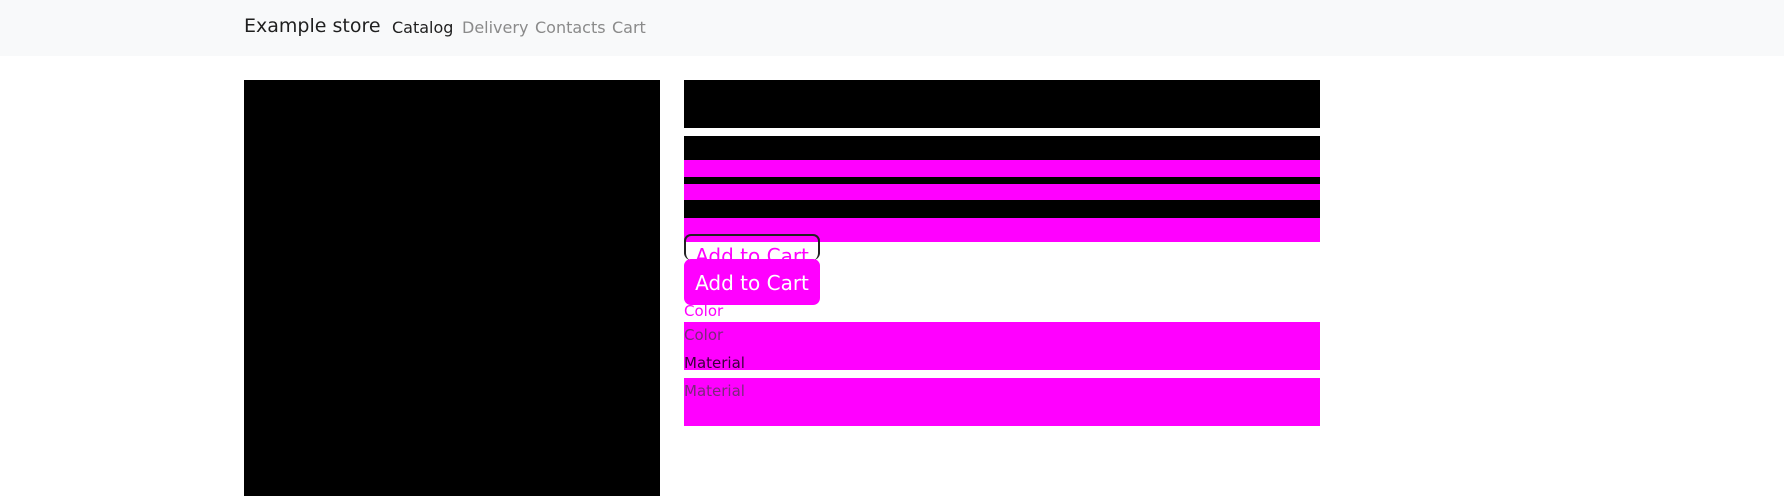  I want to click on nav-link-cart: Cart, so click(629, 27).